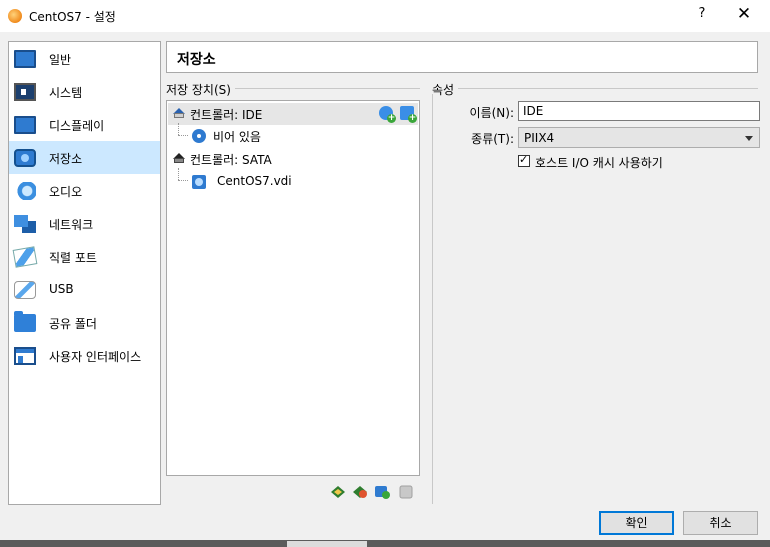 This screenshot has width=770, height=547. Describe the element at coordinates (84, 58) in the screenshot. I see `sidebar-item-general: 일반` at that location.